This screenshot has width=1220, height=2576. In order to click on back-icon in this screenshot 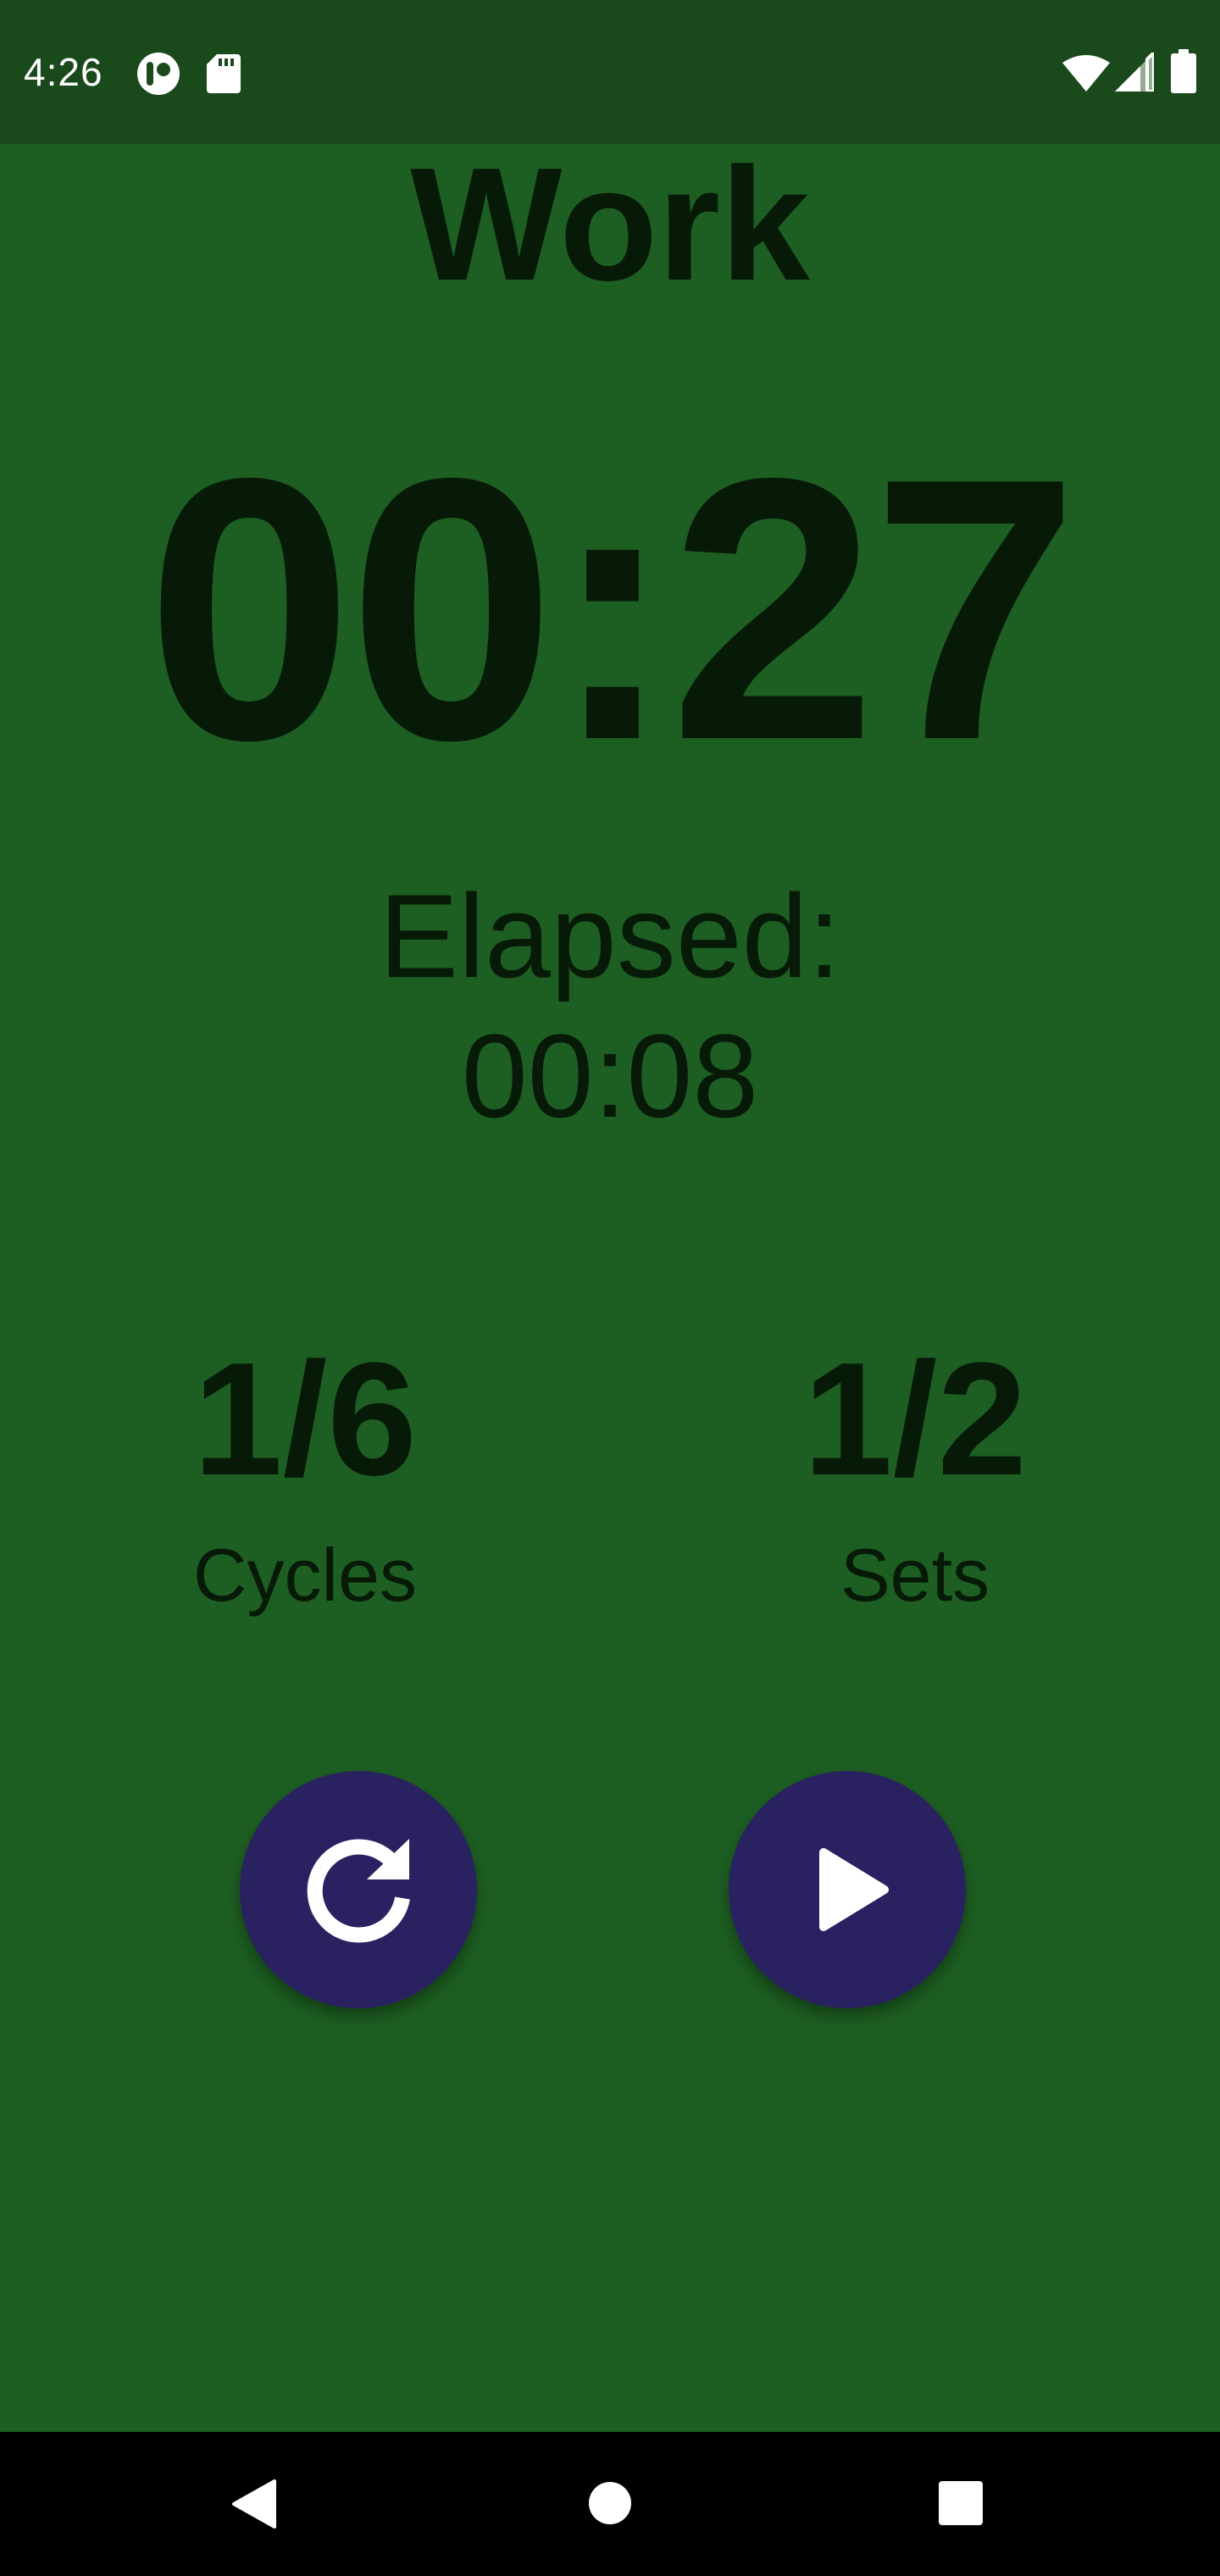, I will do `click(254, 2504)`.